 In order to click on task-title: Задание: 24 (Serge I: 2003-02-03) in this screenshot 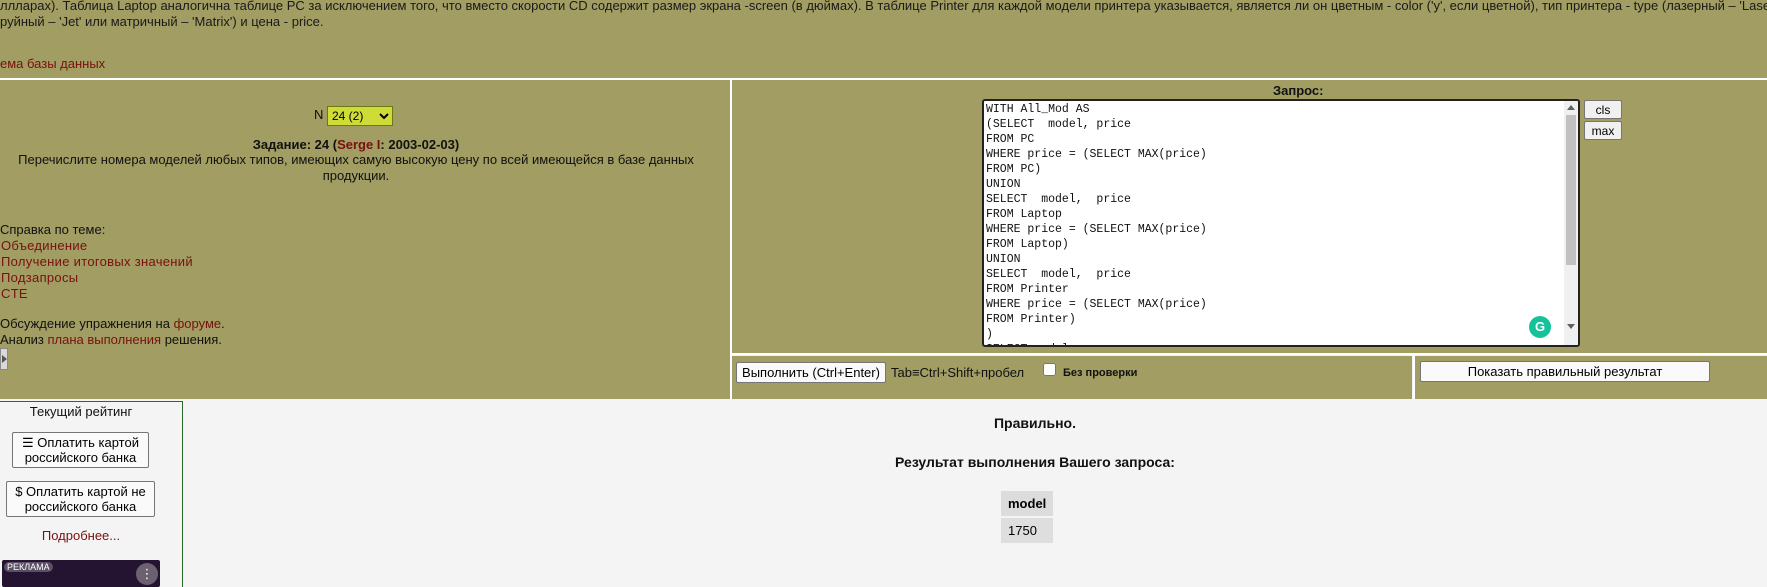, I will do `click(356, 144)`.